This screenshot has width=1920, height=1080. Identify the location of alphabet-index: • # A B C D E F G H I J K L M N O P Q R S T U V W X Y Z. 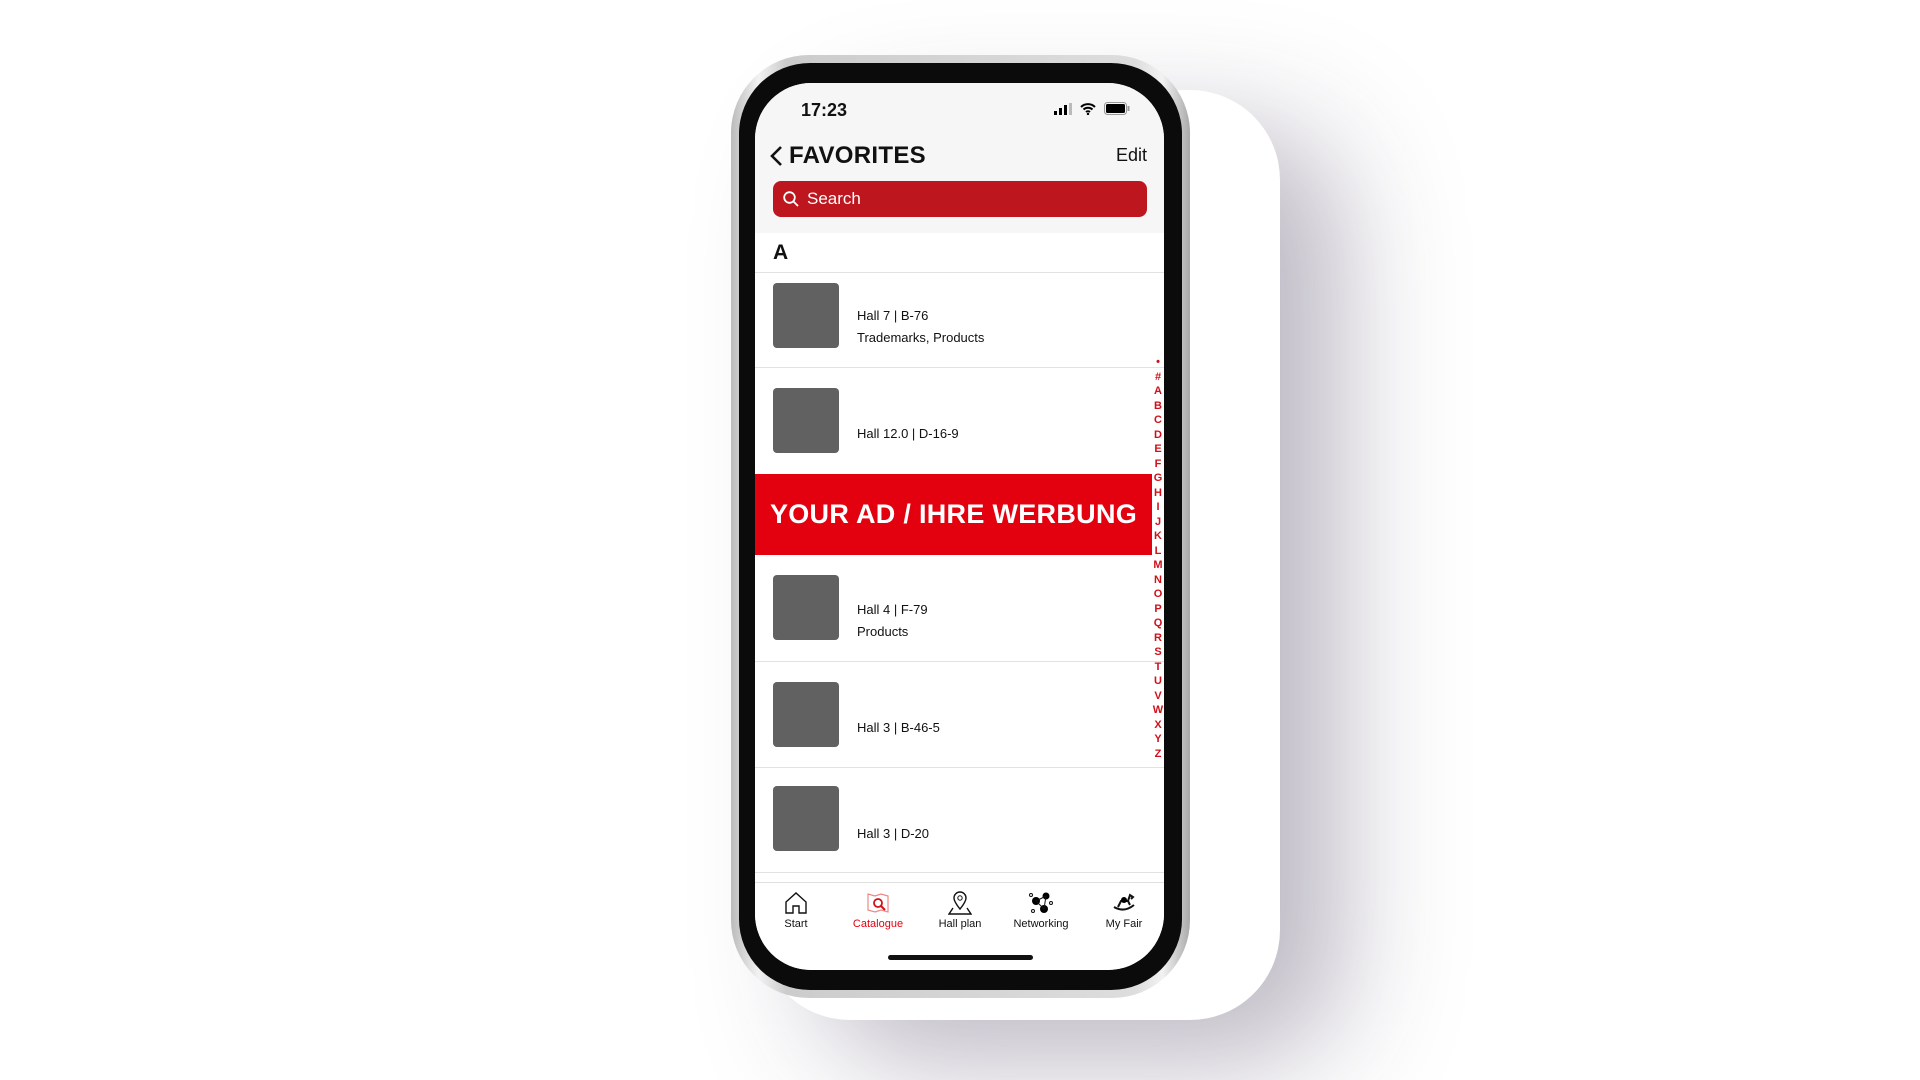
(1158, 558).